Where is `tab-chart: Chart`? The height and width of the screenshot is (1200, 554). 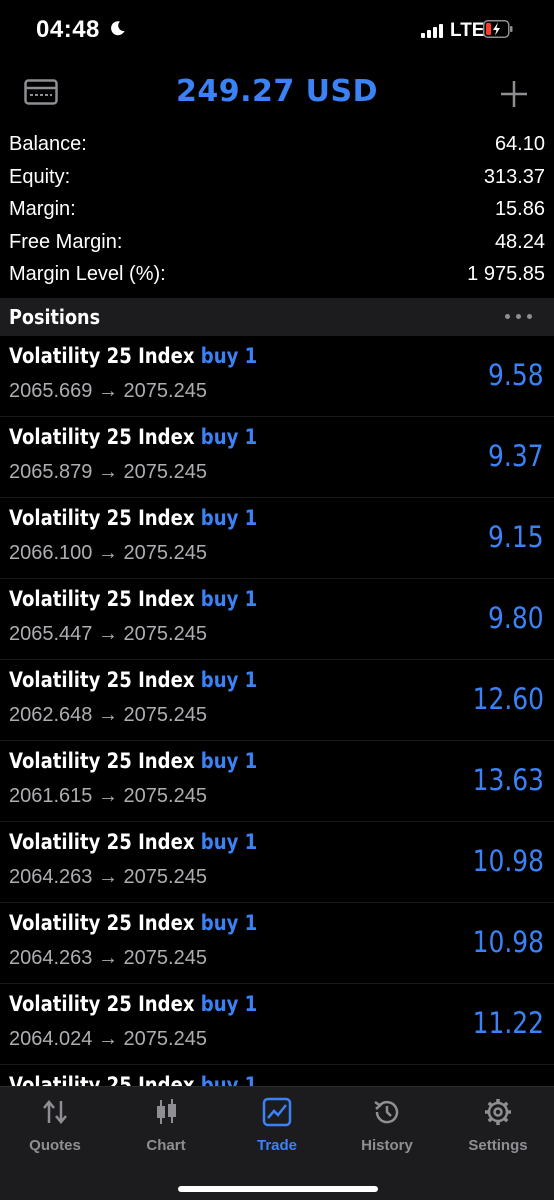
tab-chart: Chart is located at coordinates (166, 1127).